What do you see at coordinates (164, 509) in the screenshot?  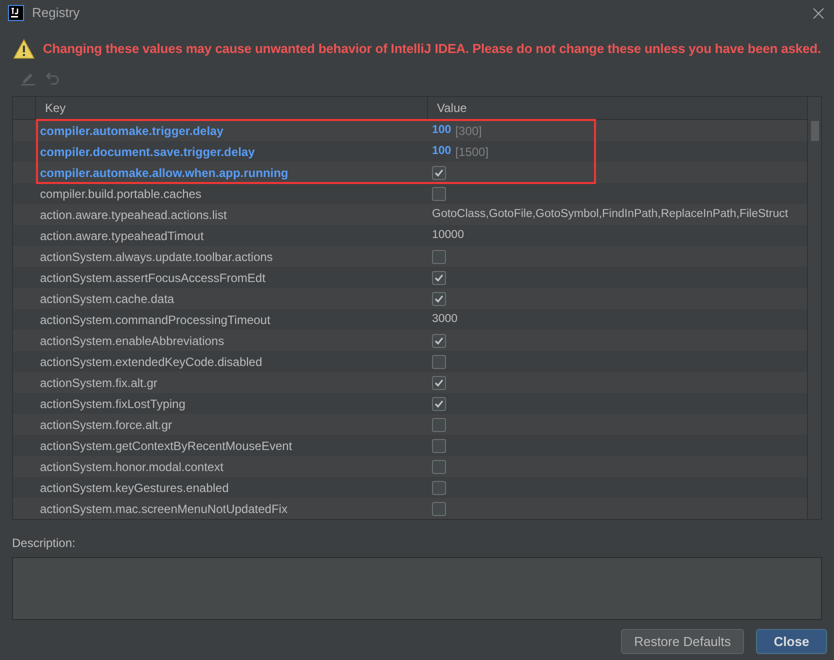 I see `key-cell-text: actionSystem.mac.screenMenuNotUpdatedFix` at bounding box center [164, 509].